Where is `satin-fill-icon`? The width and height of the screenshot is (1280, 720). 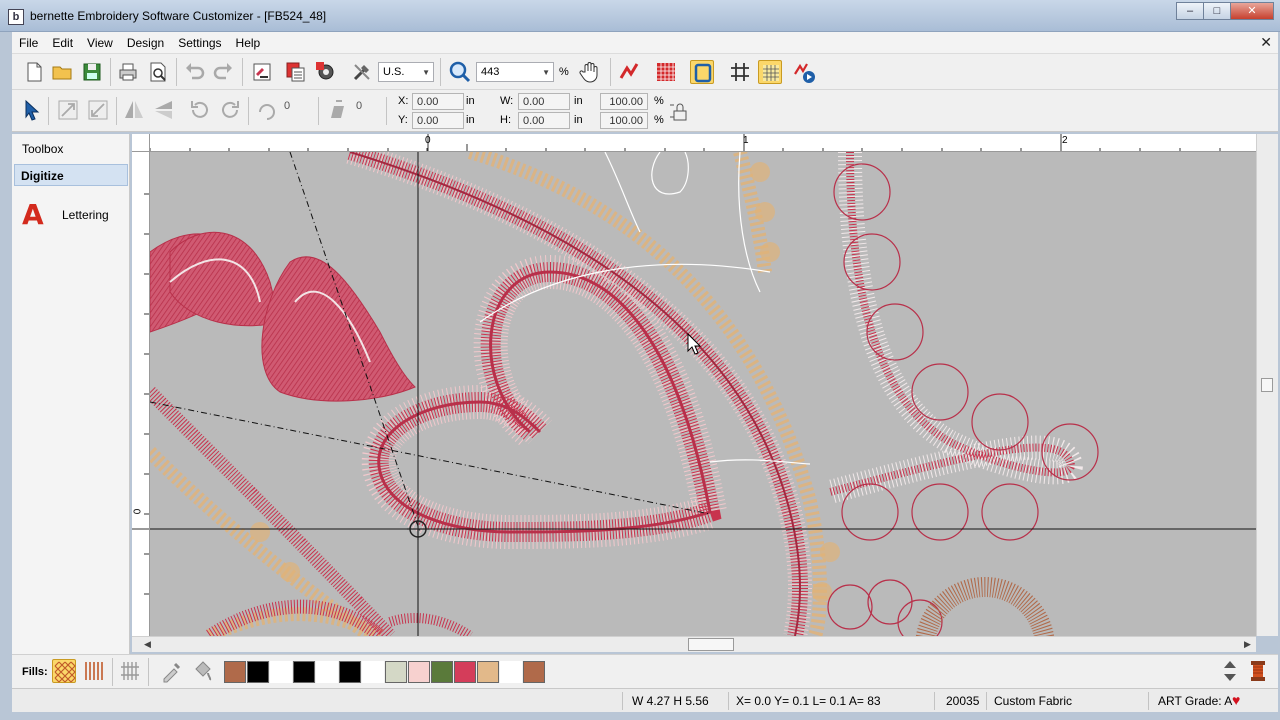
satin-fill-icon is located at coordinates (130, 671).